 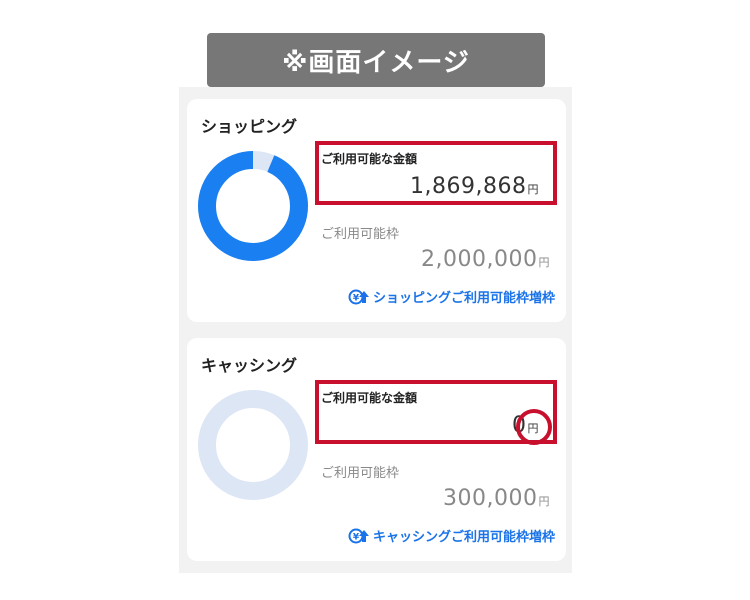 What do you see at coordinates (463, 298) in the screenshot?
I see `shopping-limit-increase-label: ショッピングご利用可能枠増枠` at bounding box center [463, 298].